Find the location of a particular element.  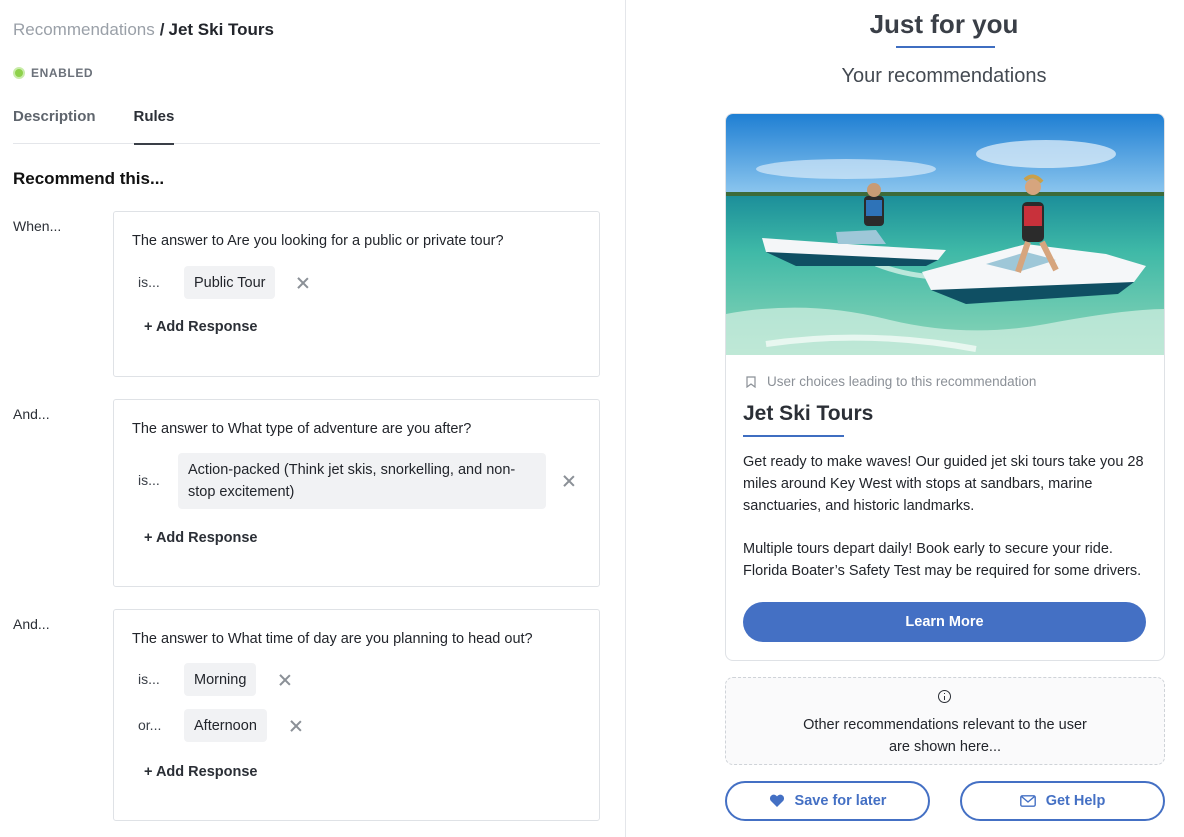

heading-underline is located at coordinates (945, 47).